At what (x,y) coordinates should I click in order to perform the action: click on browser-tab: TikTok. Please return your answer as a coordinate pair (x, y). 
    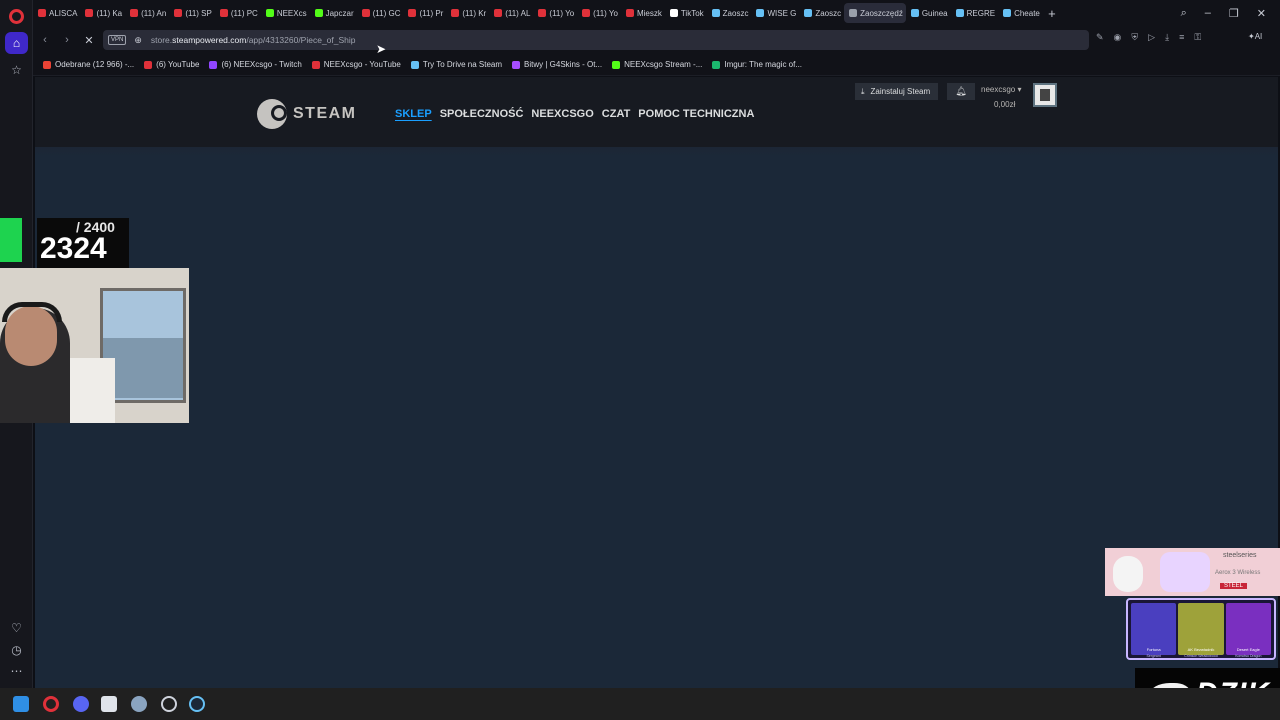
    Looking at the image, I should click on (686, 13).